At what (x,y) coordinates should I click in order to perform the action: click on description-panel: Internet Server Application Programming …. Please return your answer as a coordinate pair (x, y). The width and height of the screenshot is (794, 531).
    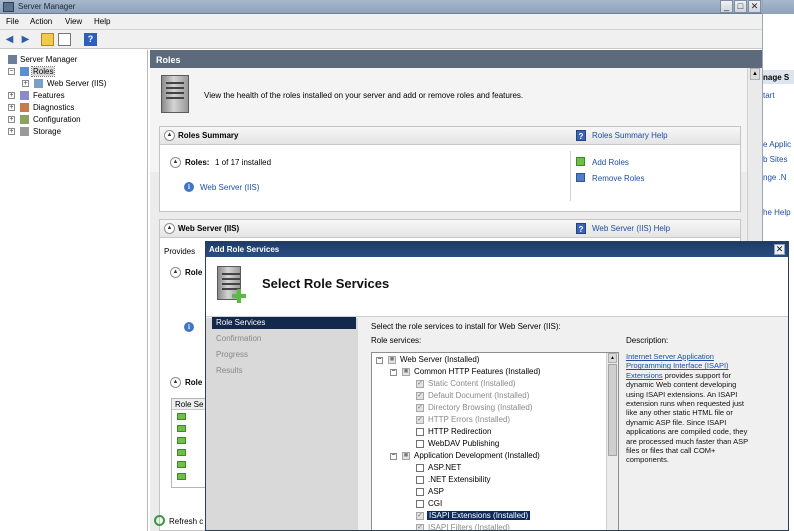
    Looking at the image, I should click on (691, 408).